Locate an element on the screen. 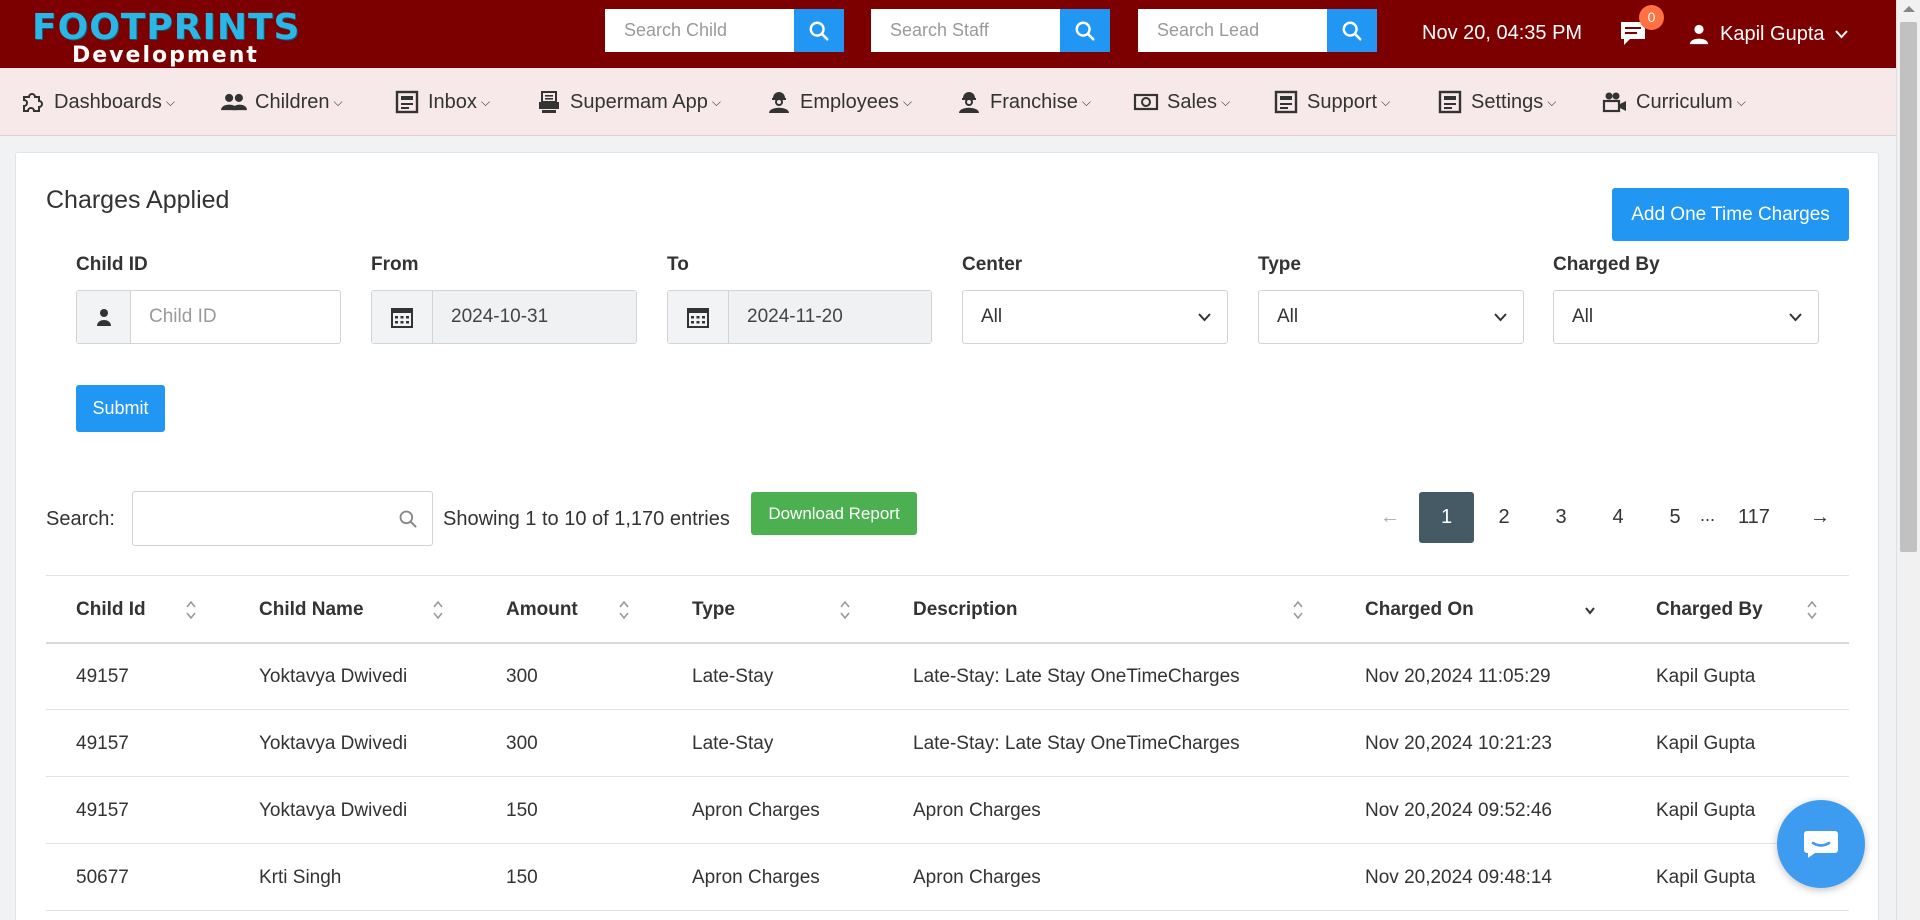 This screenshot has height=920, width=1920. add-one-time-charges-button: Add One Time Charges is located at coordinates (1730, 214).